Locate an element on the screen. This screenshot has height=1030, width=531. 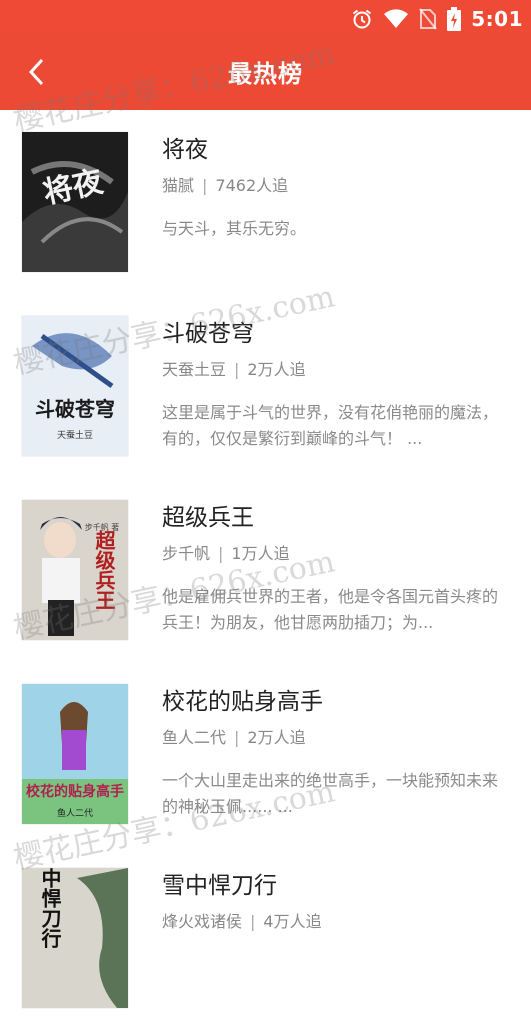
cover-title-5: 雪中悍刀行 is located at coordinates (50, 908).